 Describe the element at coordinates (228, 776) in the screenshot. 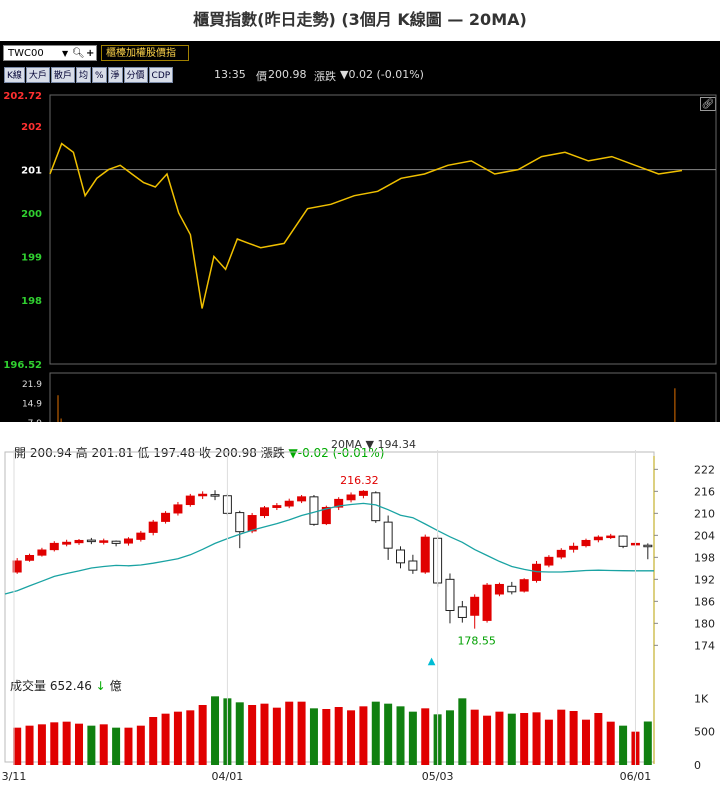

I see `x-tick-label: 04/01` at that location.